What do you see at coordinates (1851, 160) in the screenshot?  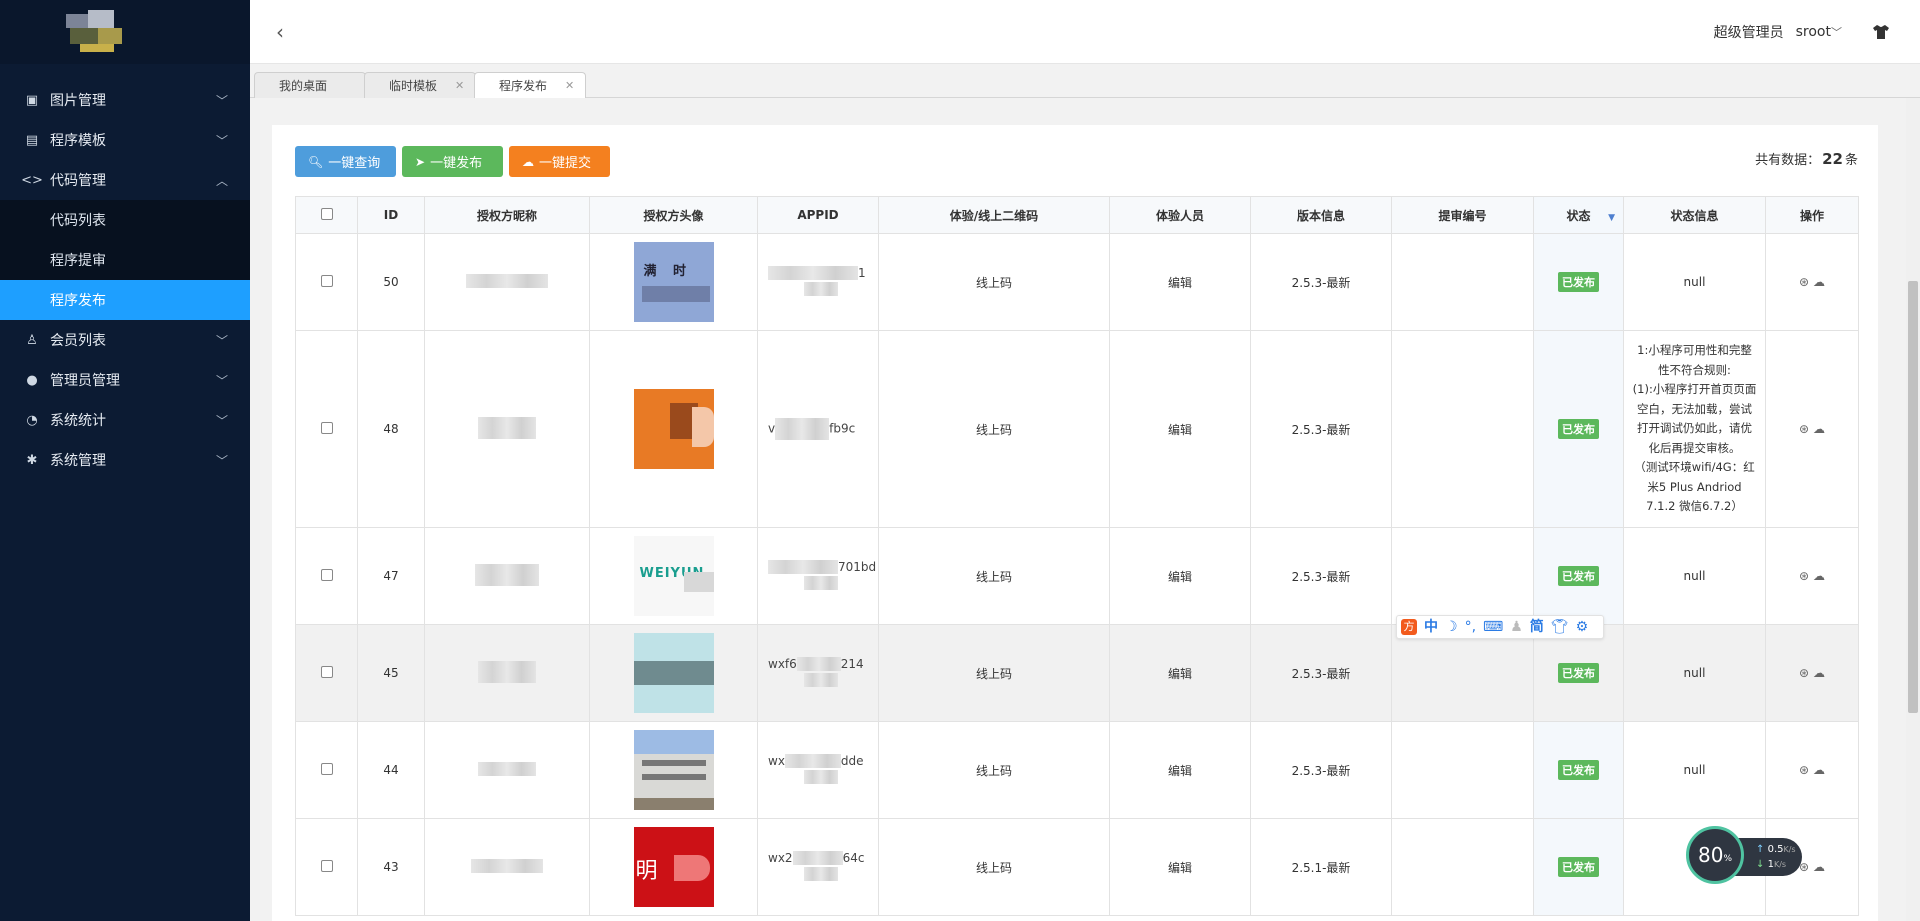 I see `total-suffix: 条` at bounding box center [1851, 160].